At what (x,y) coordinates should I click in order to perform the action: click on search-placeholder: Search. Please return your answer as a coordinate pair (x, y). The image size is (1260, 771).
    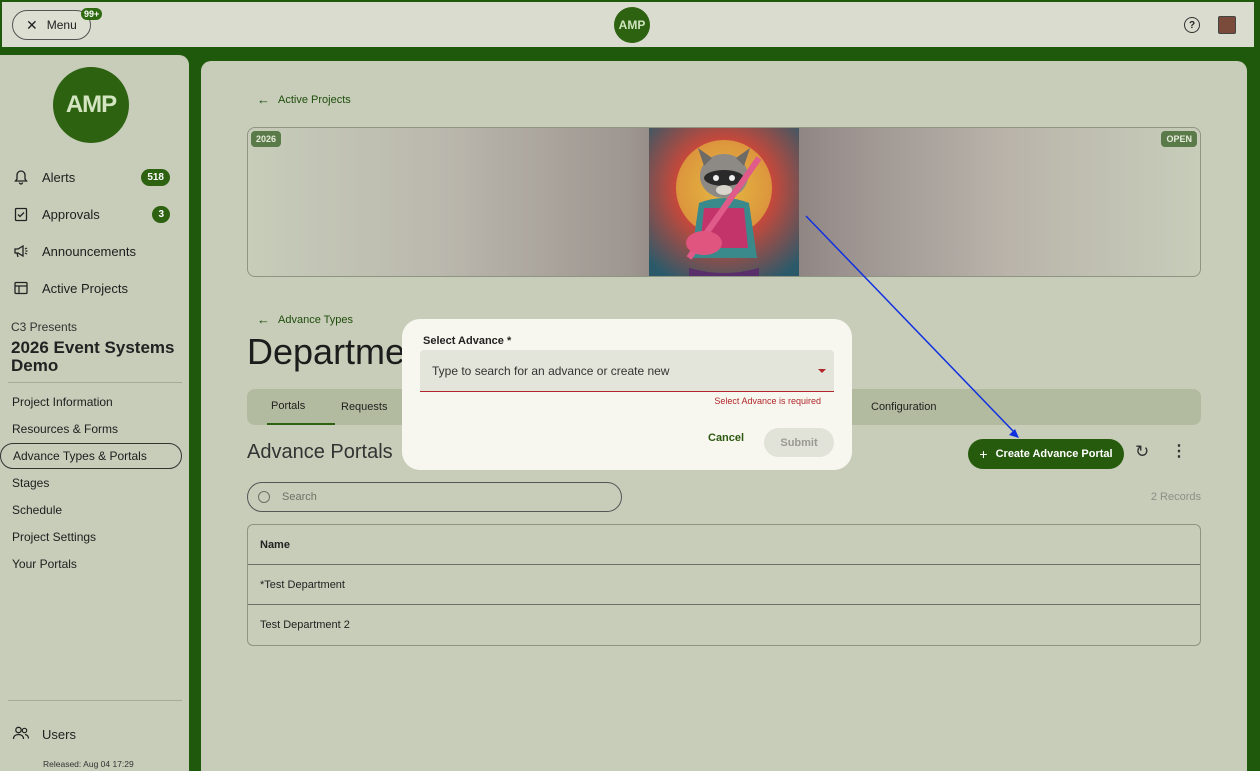
    Looking at the image, I should click on (299, 497).